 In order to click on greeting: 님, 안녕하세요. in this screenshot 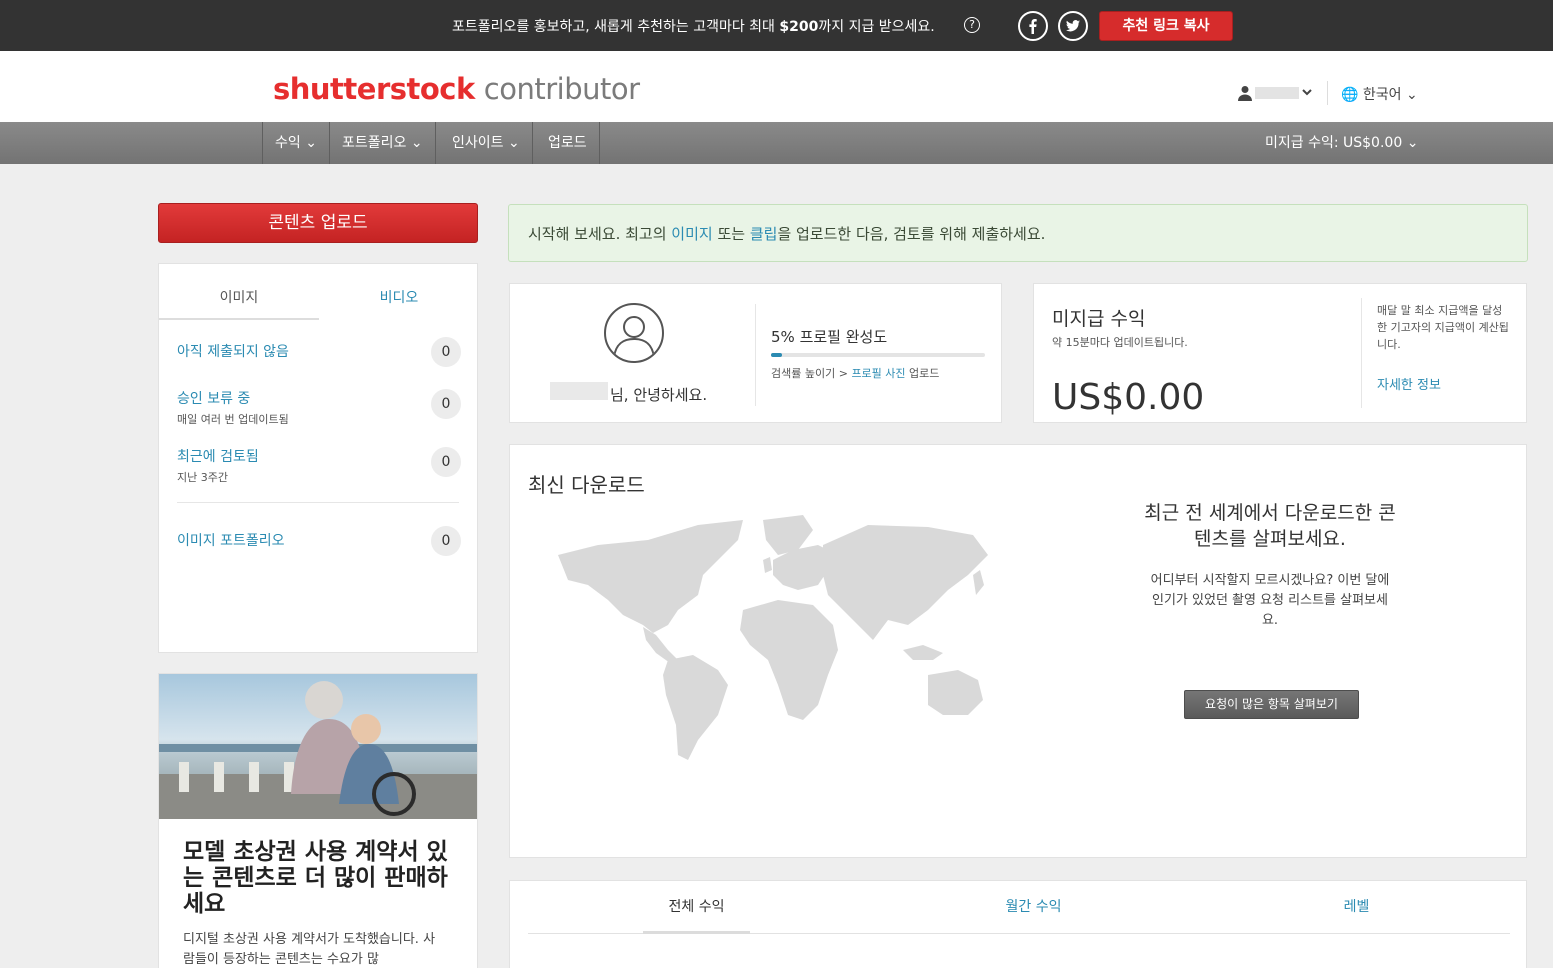, I will do `click(659, 395)`.